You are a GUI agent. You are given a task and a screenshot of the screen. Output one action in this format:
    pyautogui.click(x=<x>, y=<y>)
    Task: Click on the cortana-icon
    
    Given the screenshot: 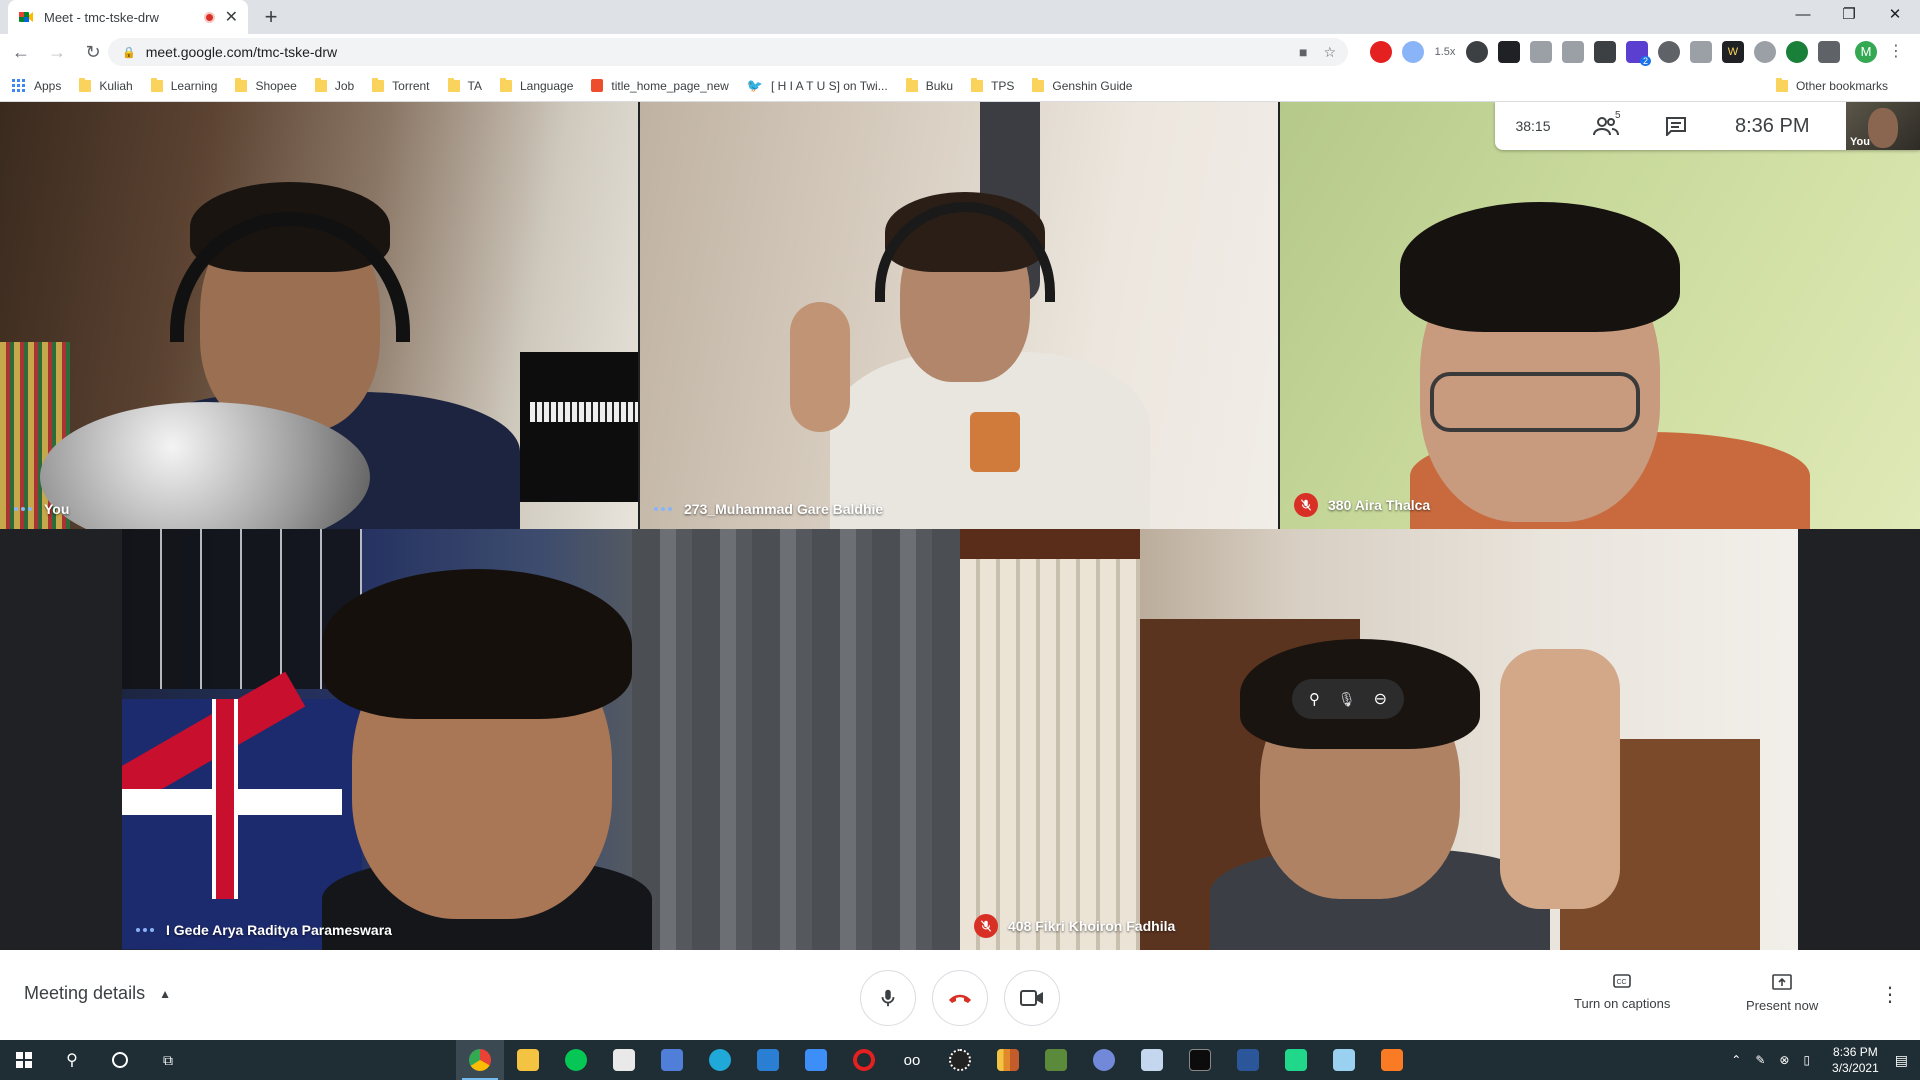 What is the action you would take?
    pyautogui.click(x=120, y=1060)
    